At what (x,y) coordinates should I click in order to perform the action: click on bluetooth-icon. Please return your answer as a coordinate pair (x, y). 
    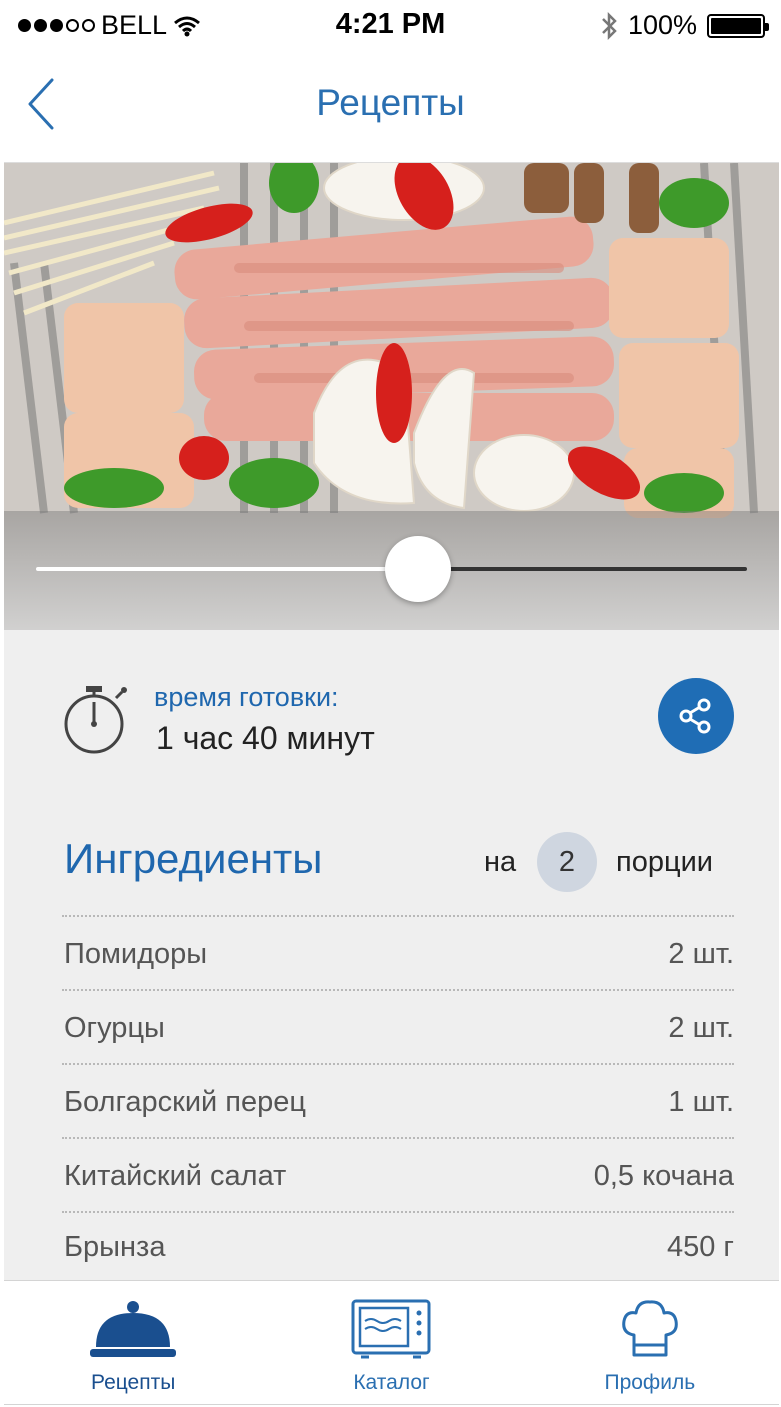
    Looking at the image, I should click on (609, 25).